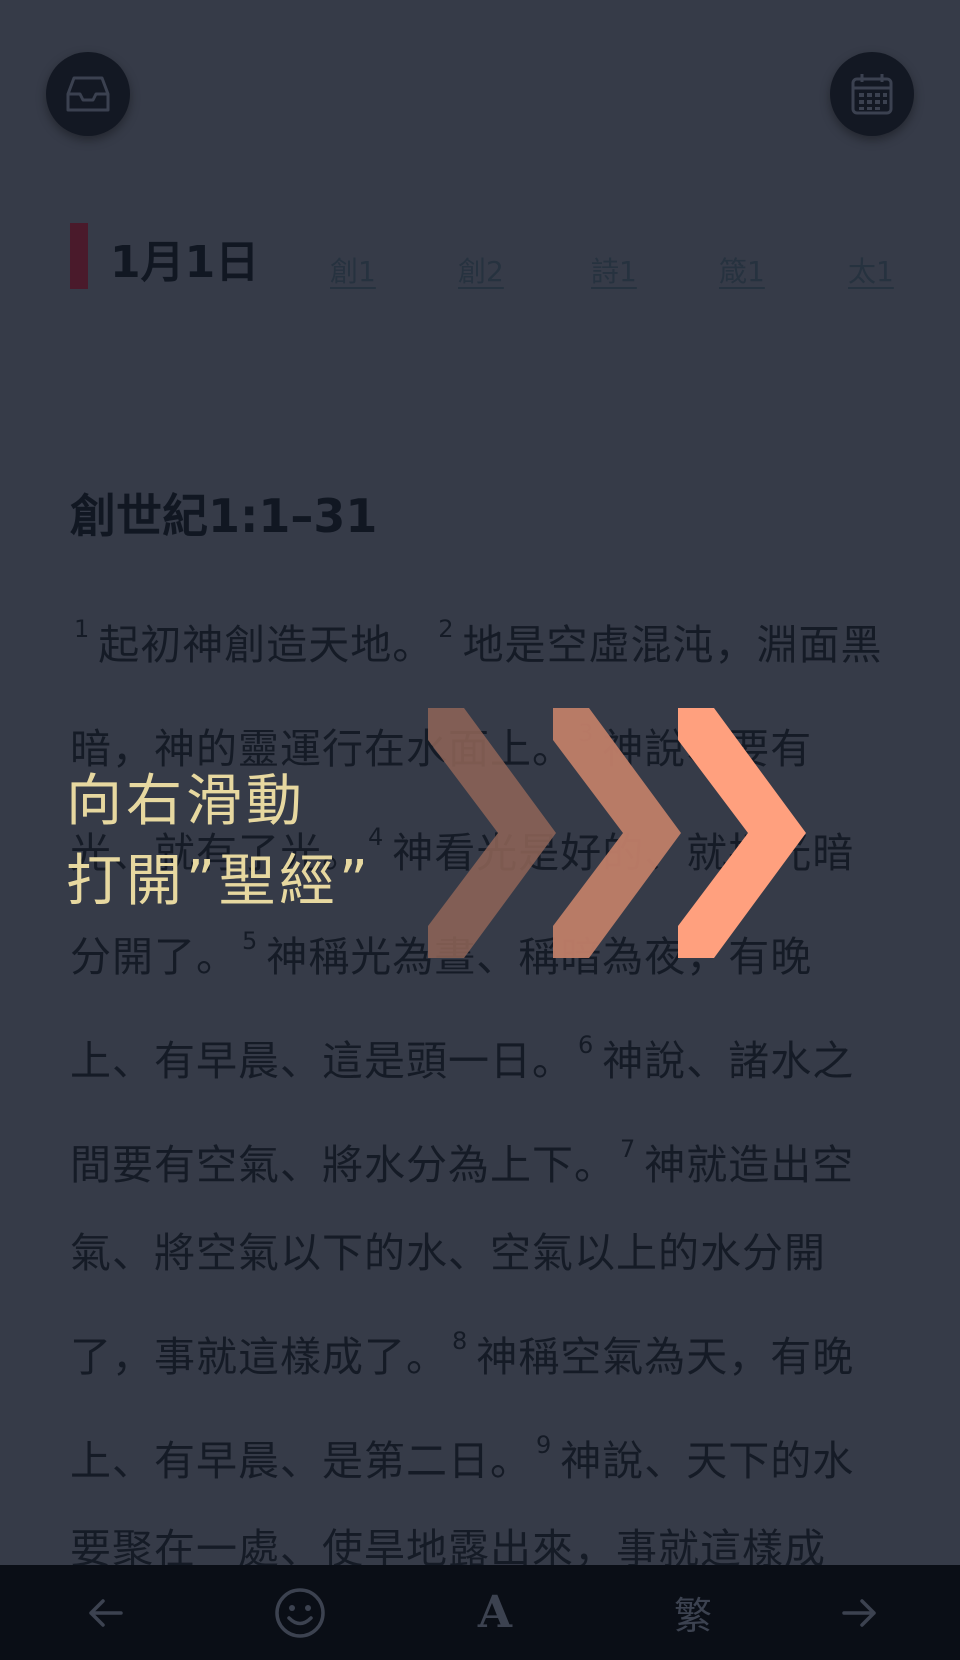 The width and height of the screenshot is (960, 1660). I want to click on swipe-hint-line2: 打開”聖經”, so click(219, 881).